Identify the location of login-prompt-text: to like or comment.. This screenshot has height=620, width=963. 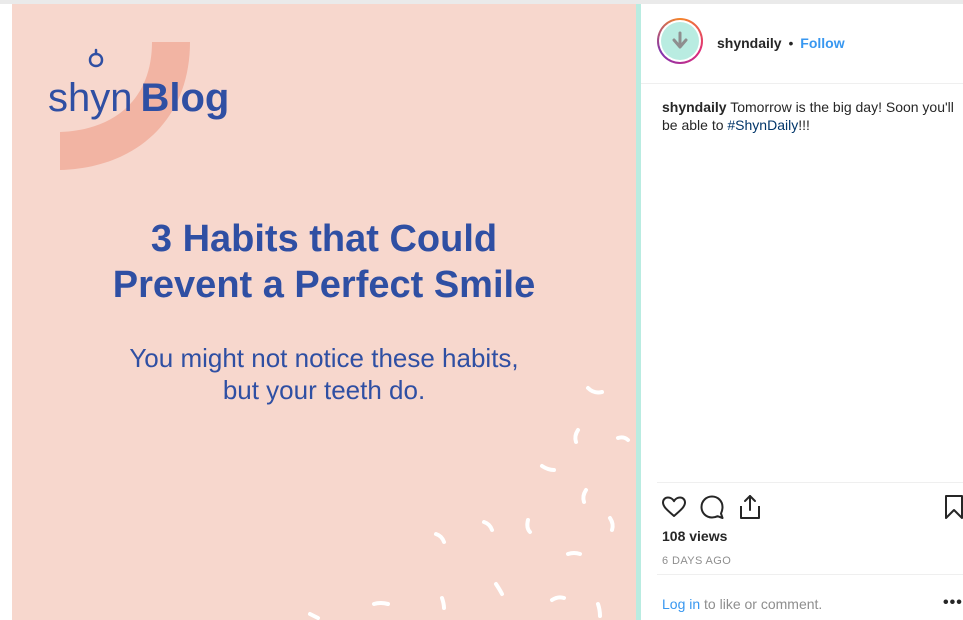
(761, 604).